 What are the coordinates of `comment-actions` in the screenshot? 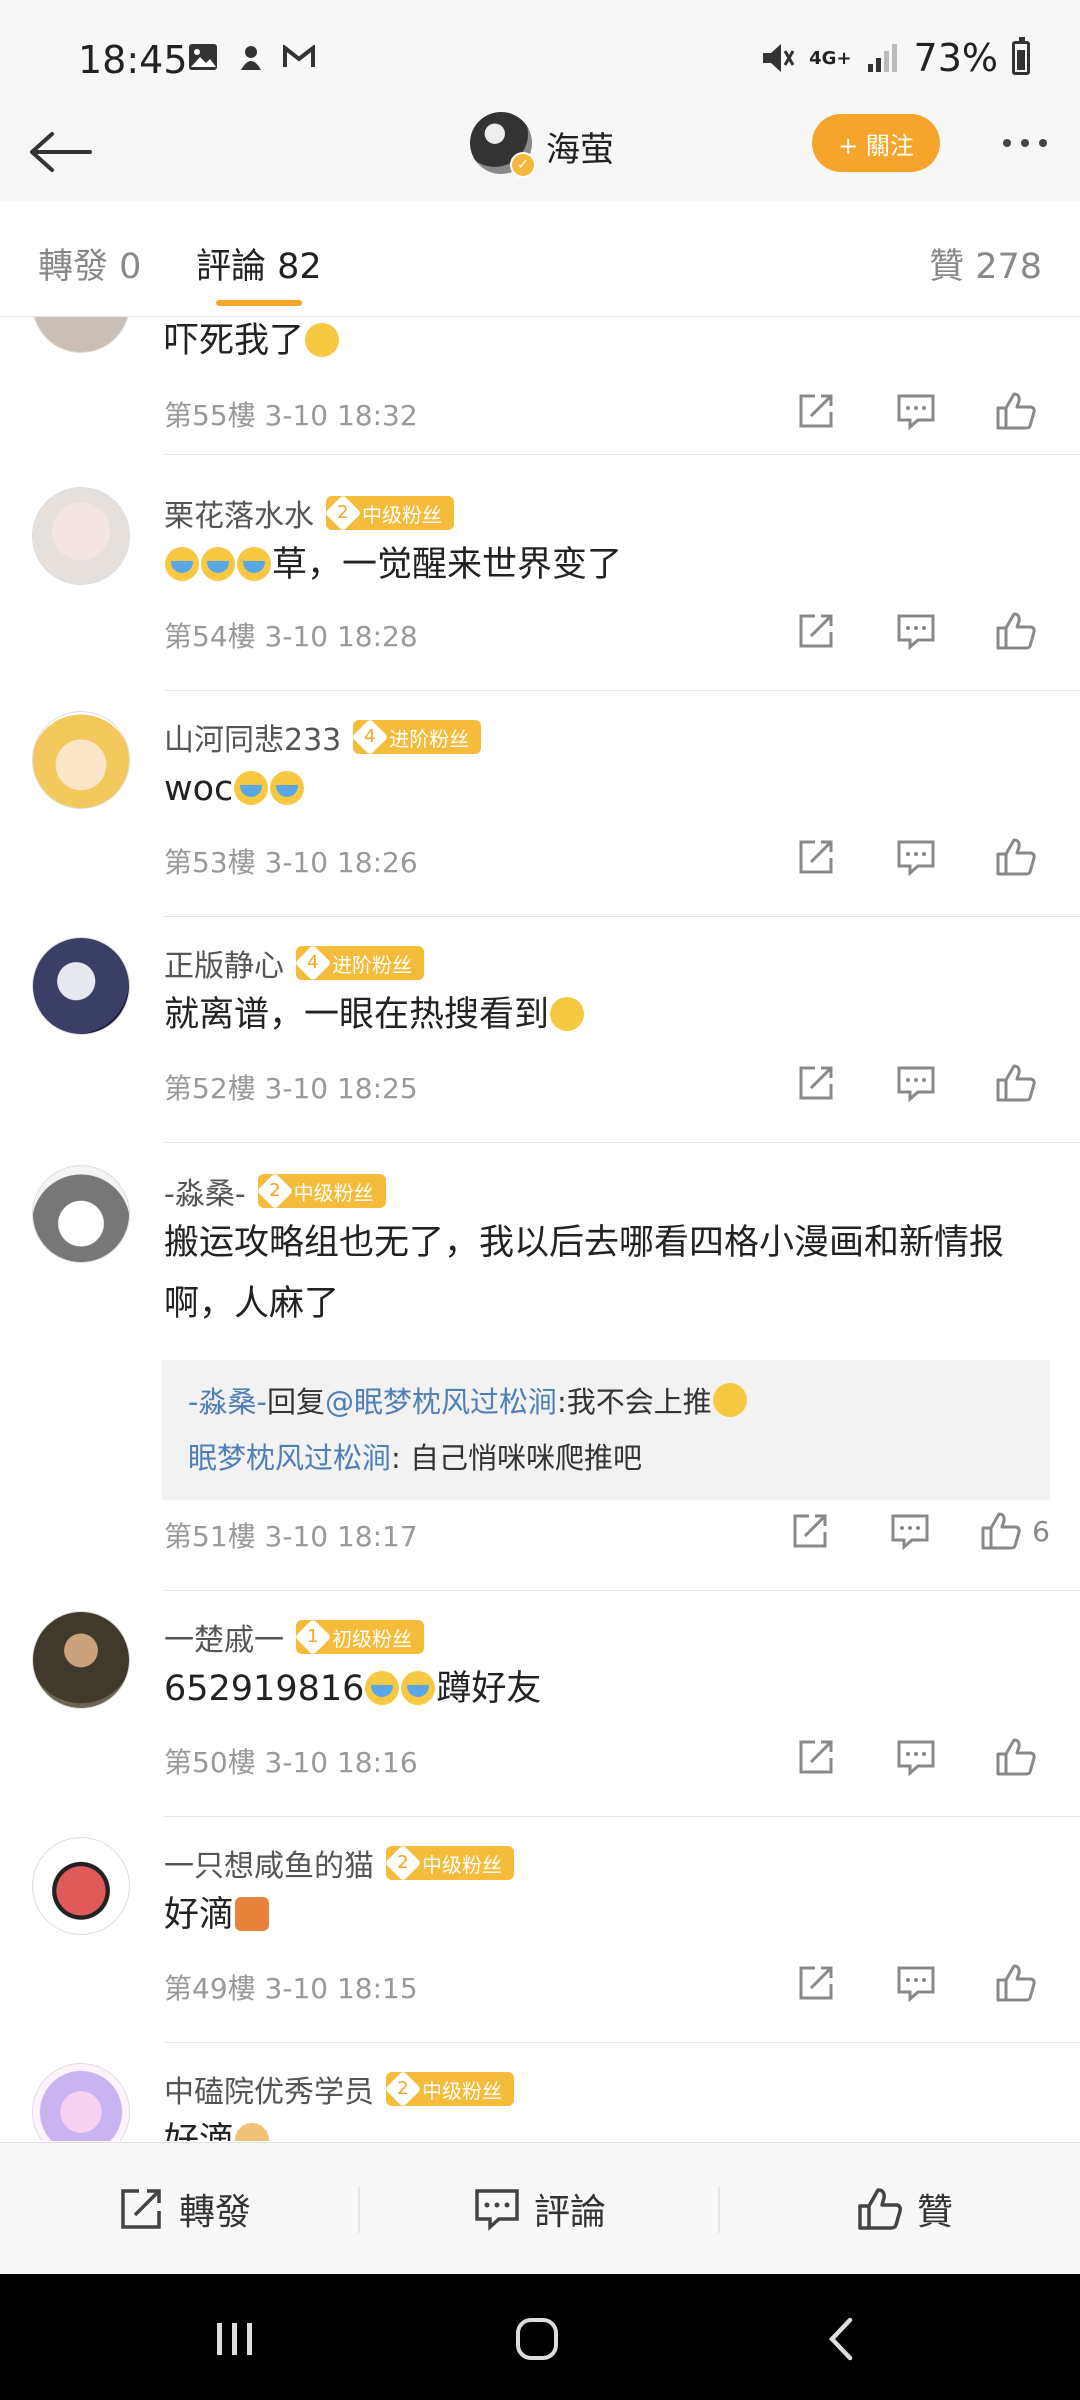 It's located at (916, 1083).